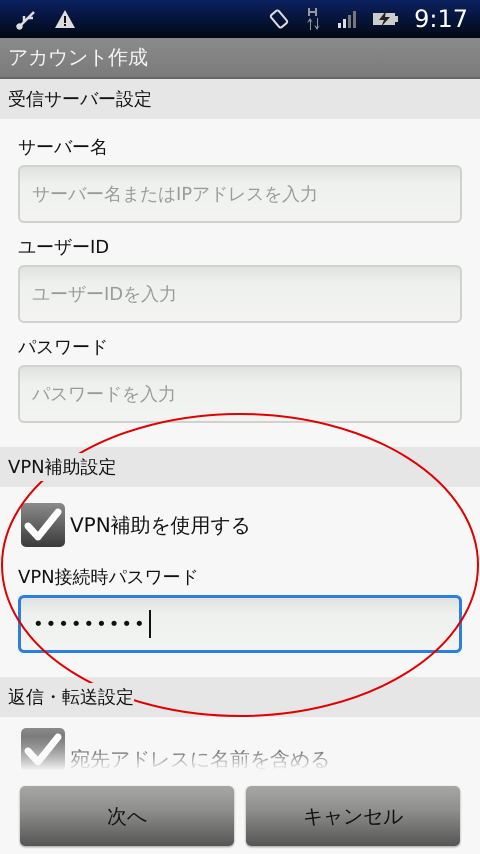 The image size is (480, 854). What do you see at coordinates (63, 347) in the screenshot?
I see `field-label: パスワード` at bounding box center [63, 347].